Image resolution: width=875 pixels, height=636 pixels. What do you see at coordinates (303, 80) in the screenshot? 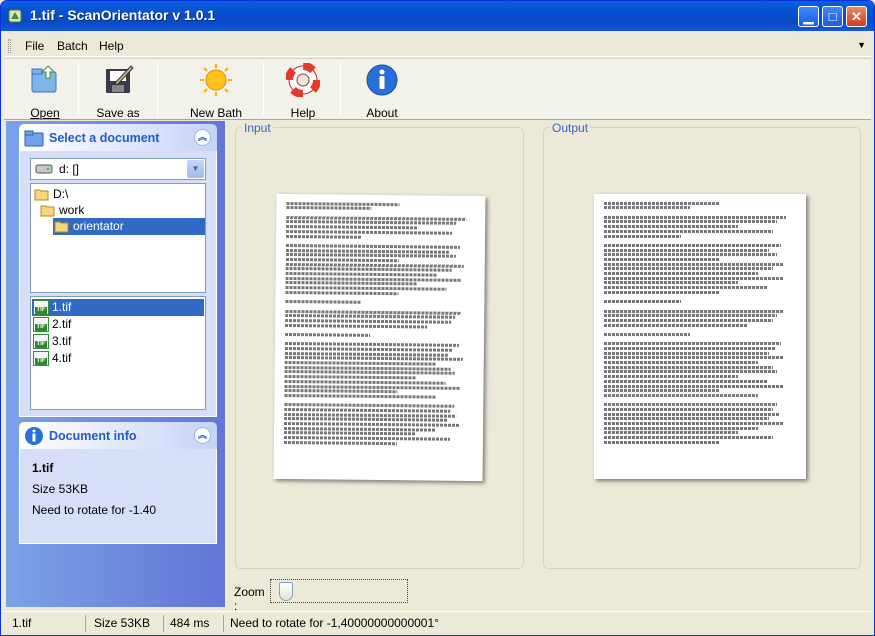
I see `lifebuoy-help-icon` at bounding box center [303, 80].